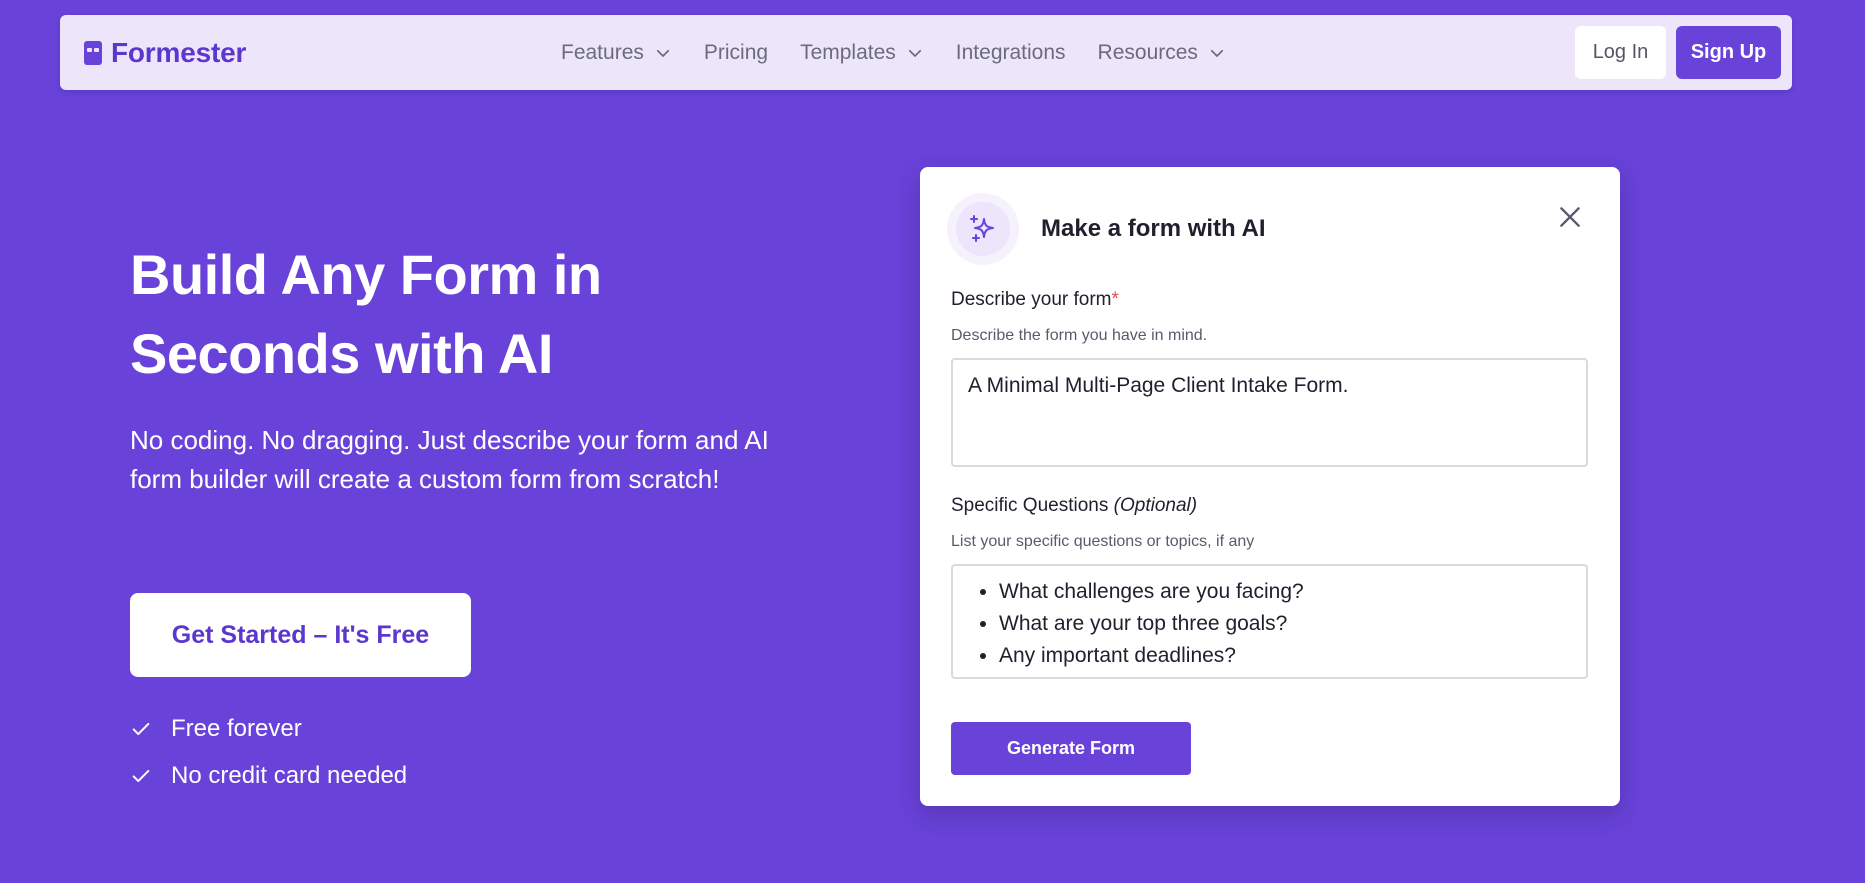  Describe the element at coordinates (300, 635) in the screenshot. I see `get-started-button: Get Started – It's Free` at that location.